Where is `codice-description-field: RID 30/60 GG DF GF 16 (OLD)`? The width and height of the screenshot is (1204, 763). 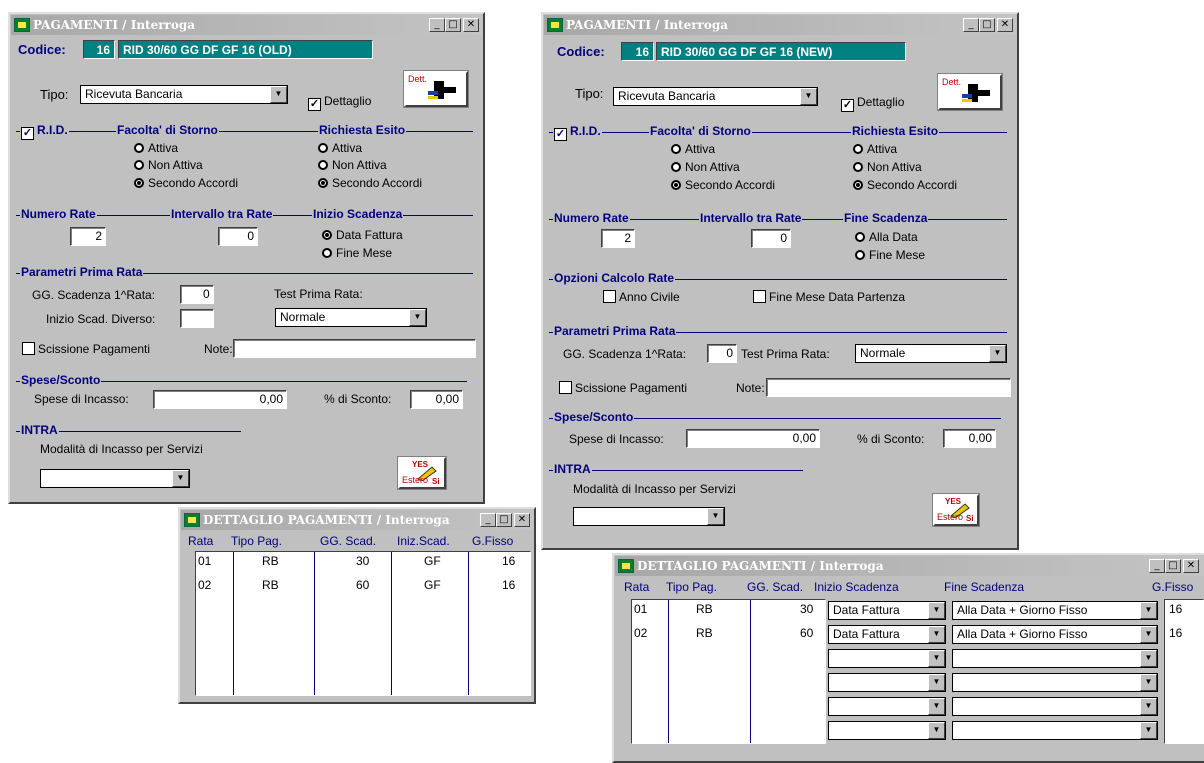
codice-description-field: RID 30/60 GG DF GF 16 (OLD) is located at coordinates (245, 49).